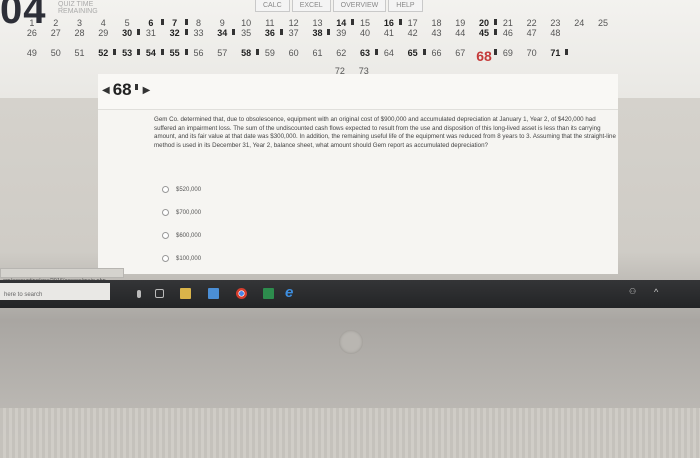  Describe the element at coordinates (189, 235) in the screenshot. I see `answer-label: $600,000` at that location.